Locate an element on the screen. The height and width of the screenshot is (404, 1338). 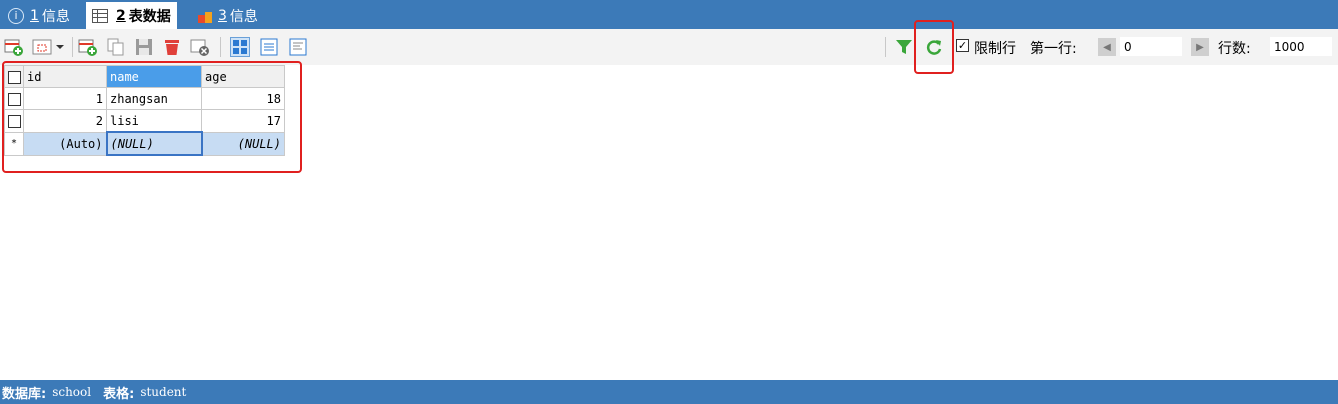
delete-icon is located at coordinates (172, 47).